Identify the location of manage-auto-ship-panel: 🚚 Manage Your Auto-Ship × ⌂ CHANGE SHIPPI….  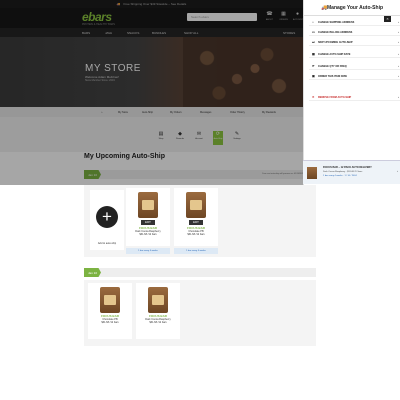
(351, 92).